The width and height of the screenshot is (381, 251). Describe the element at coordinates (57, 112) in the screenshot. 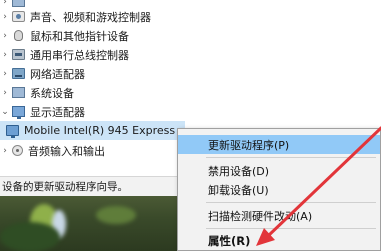

I see `tree-row-label: 显示适配器` at that location.